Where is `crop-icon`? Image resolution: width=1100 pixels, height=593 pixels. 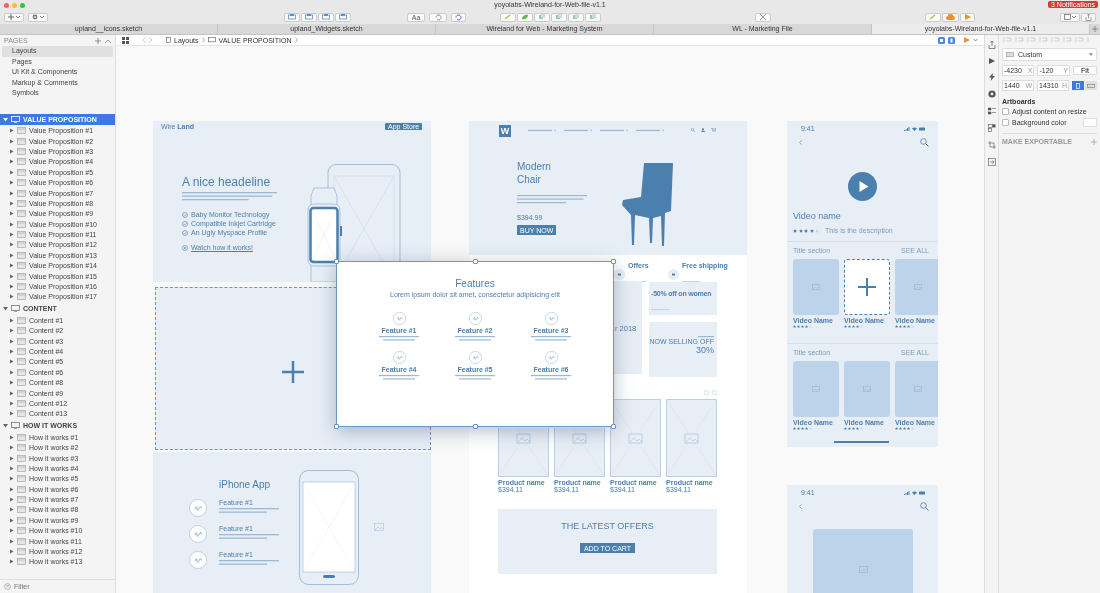
crop-icon is located at coordinates (991, 145).